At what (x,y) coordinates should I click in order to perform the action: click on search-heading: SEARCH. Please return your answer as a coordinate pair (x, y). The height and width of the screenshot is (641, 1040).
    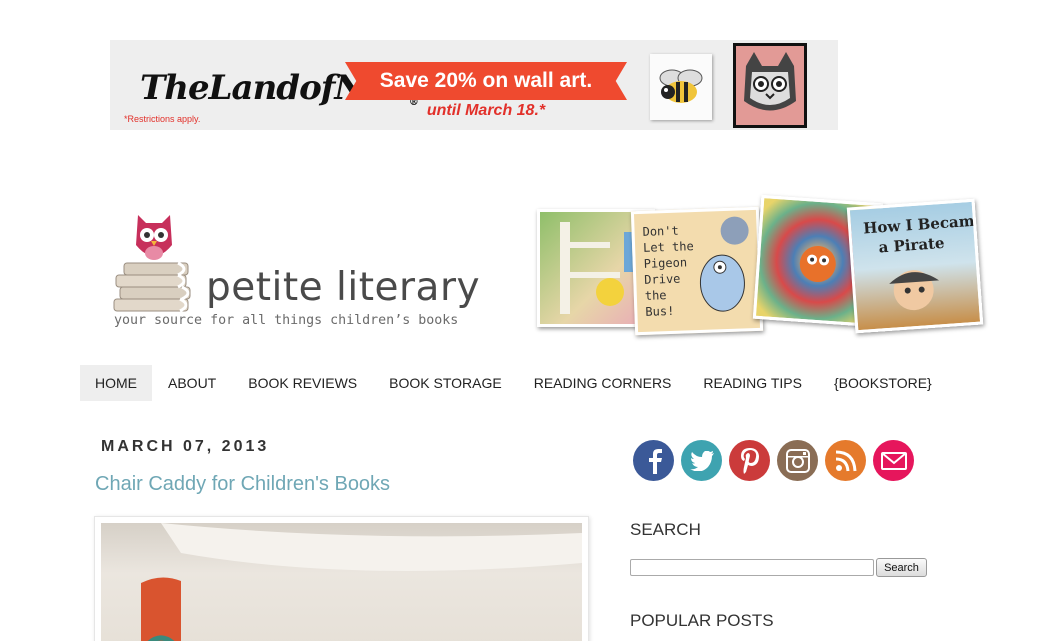
    Looking at the image, I should click on (665, 529).